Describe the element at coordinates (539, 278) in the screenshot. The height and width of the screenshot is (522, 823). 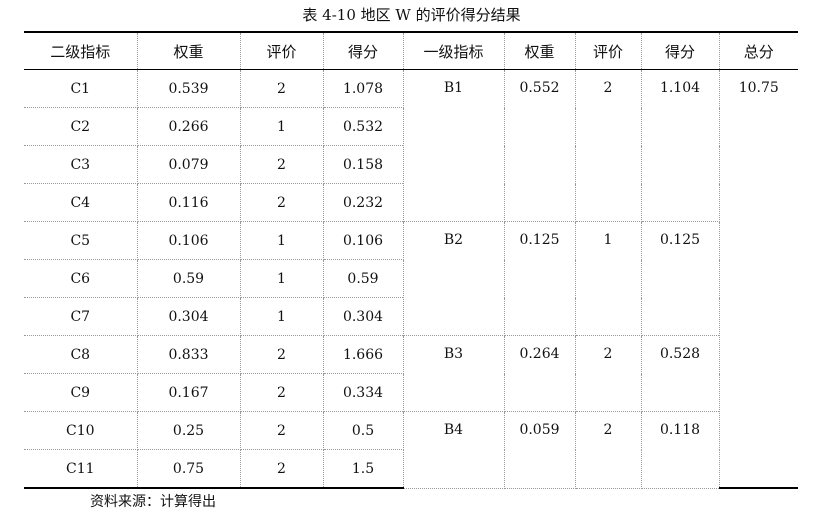
I see `primary-weight-cell: 0.125` at that location.